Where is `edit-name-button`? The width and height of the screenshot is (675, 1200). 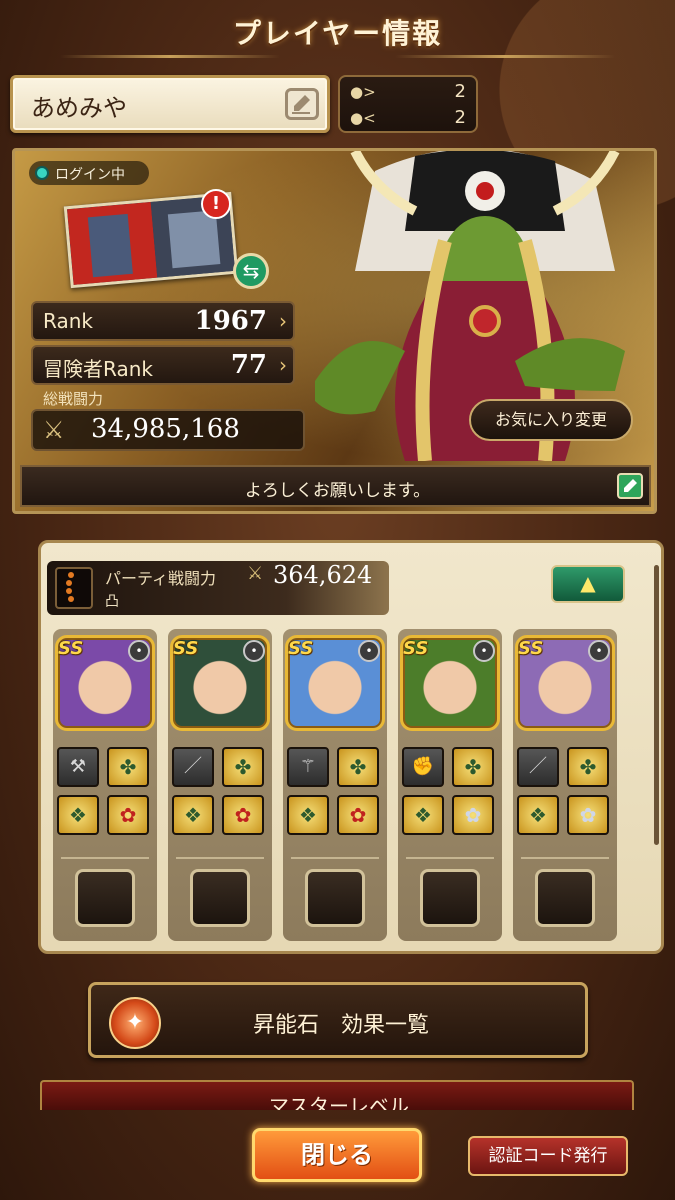
edit-name-button is located at coordinates (302, 104).